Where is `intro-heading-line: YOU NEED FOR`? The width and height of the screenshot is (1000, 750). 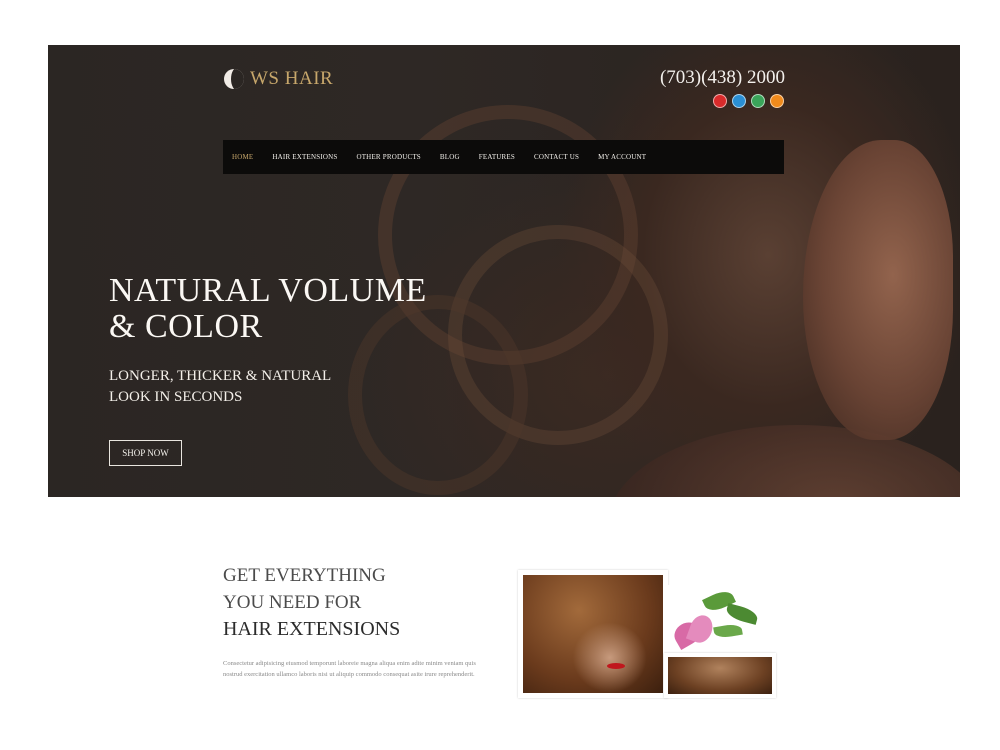 intro-heading-line: YOU NEED FOR is located at coordinates (292, 602).